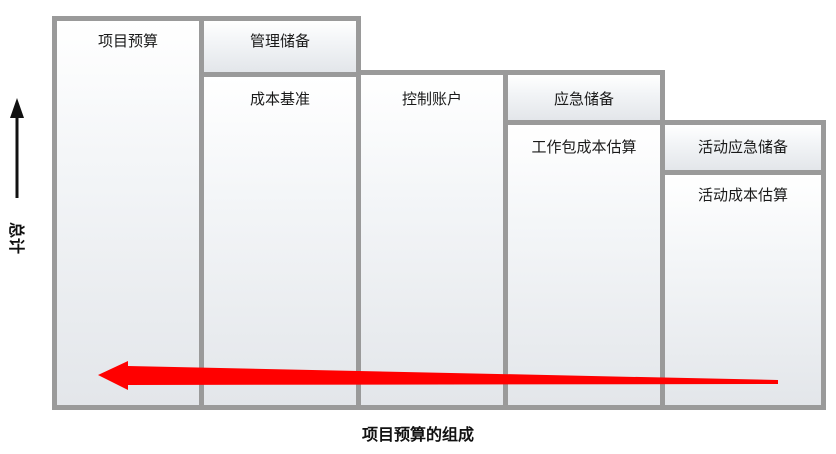  Describe the element at coordinates (417, 434) in the screenshot. I see `x-axis-label: 项目预算的组成` at that location.